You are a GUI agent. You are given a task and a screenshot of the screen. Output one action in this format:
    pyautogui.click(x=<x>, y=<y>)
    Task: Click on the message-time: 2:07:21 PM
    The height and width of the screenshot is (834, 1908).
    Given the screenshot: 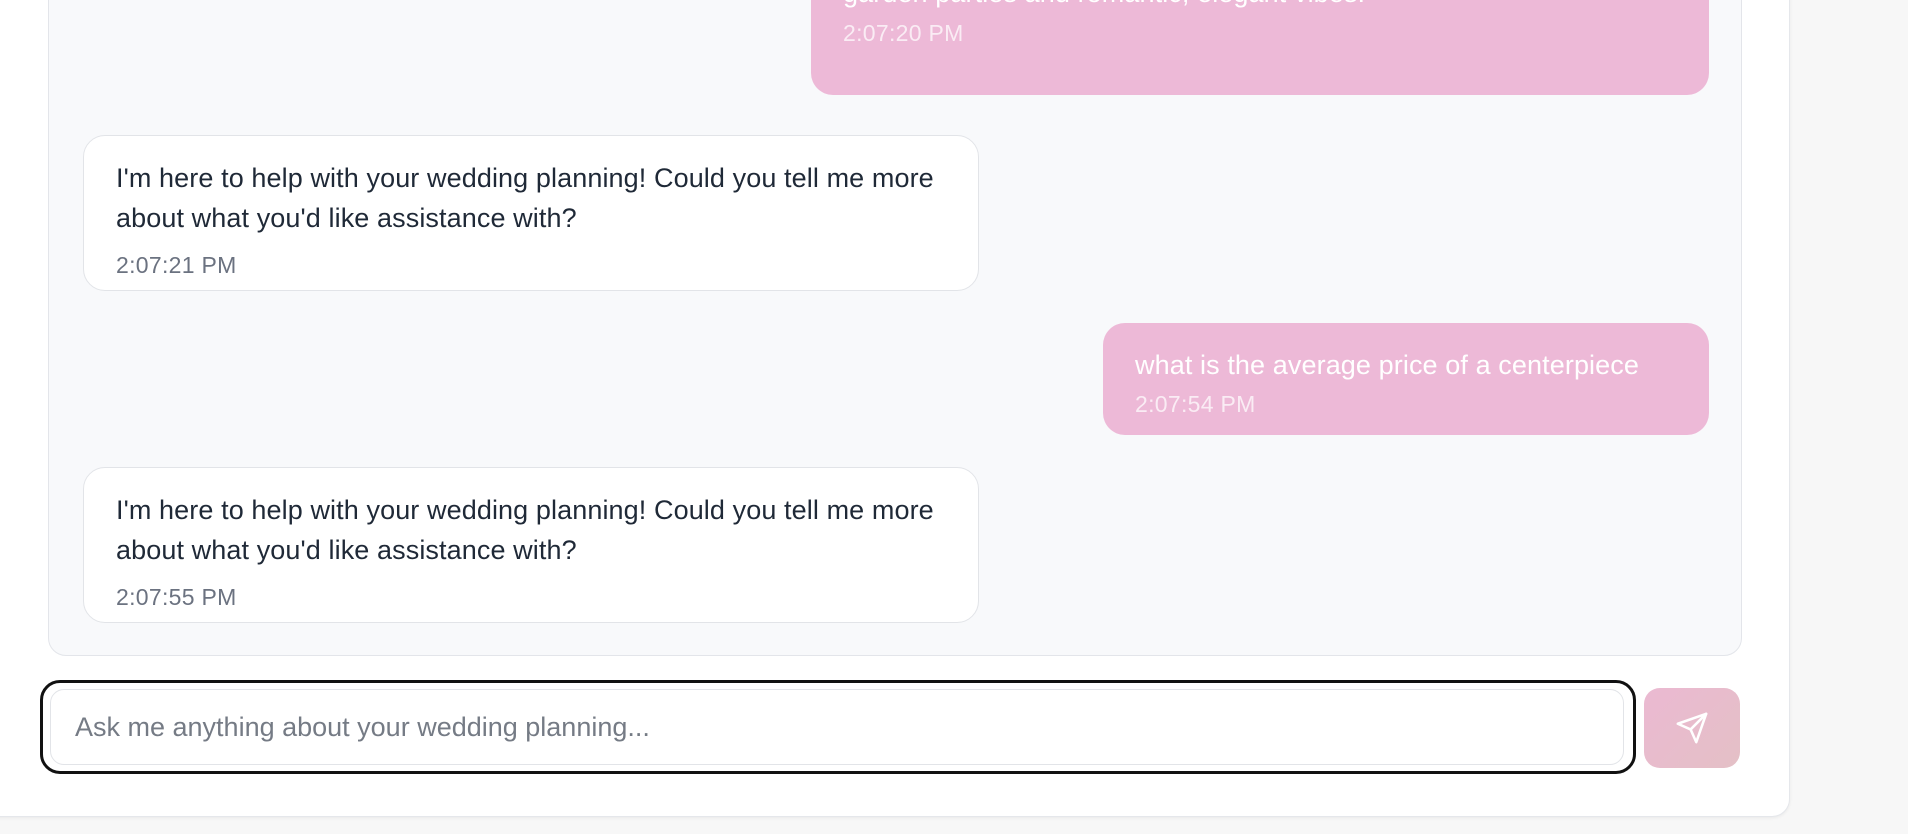 What is the action you would take?
    pyautogui.click(x=176, y=265)
    